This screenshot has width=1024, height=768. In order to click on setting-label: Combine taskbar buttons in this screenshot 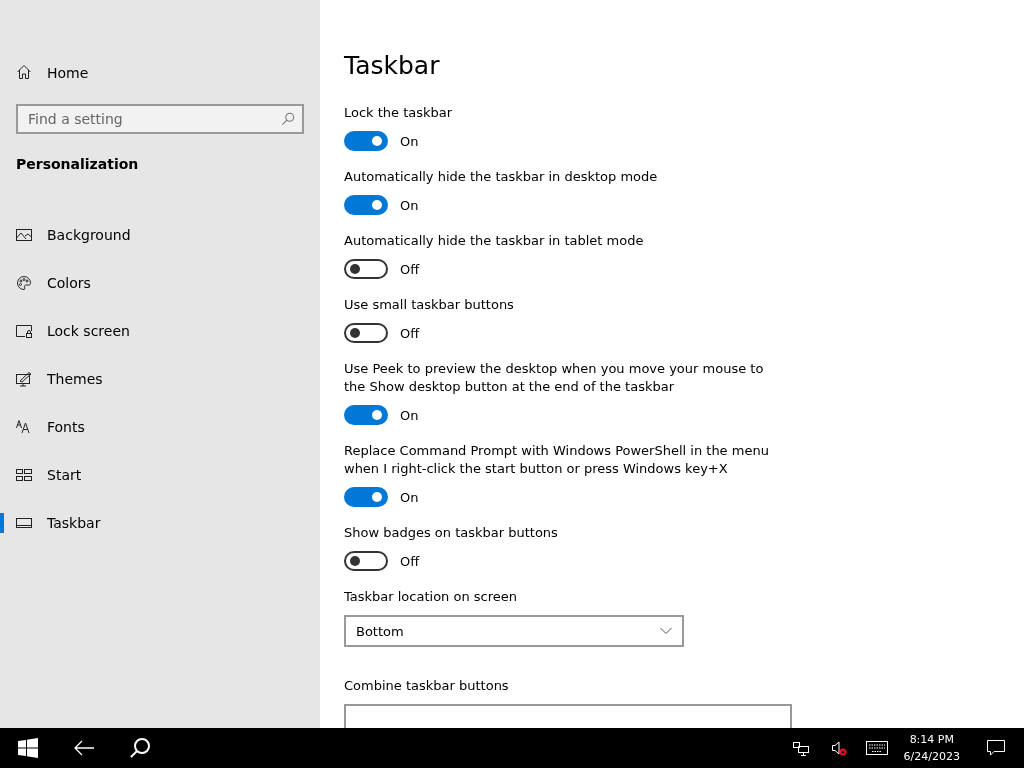, I will do `click(427, 686)`.